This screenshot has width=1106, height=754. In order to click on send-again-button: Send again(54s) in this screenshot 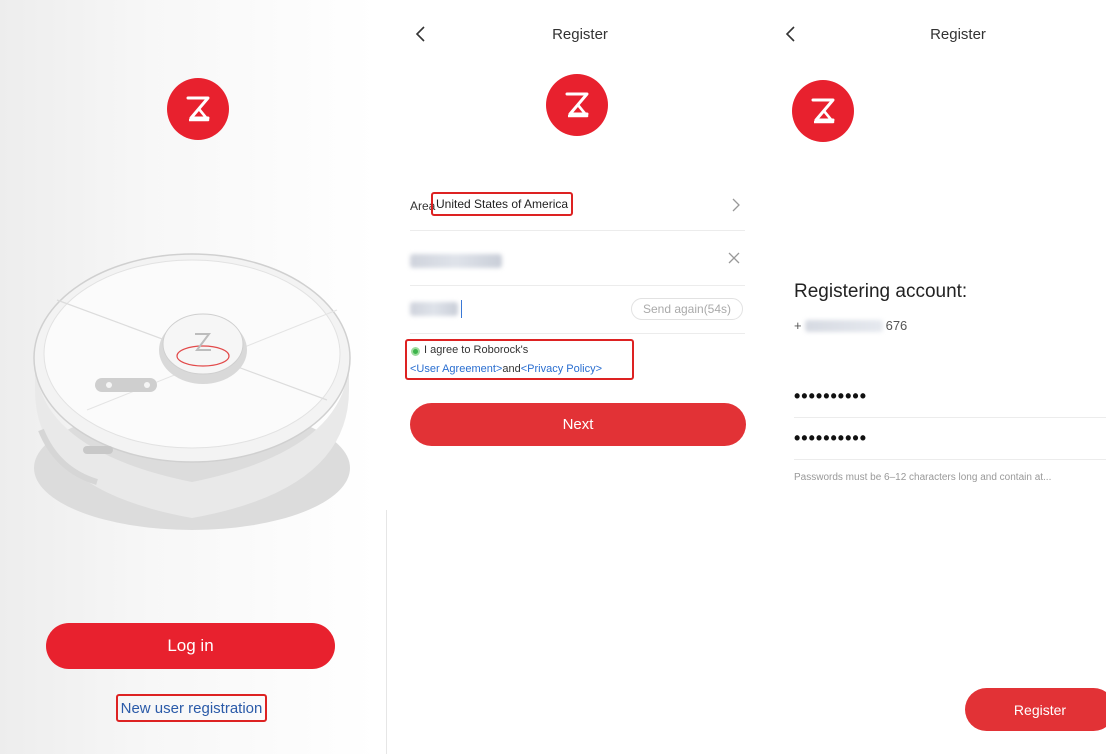, I will do `click(687, 309)`.